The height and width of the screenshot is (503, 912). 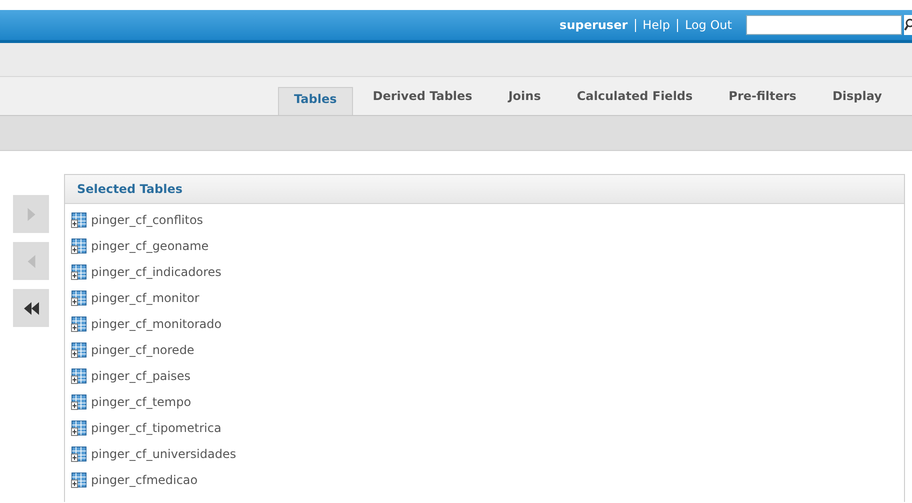 I want to click on search-field, so click(x=824, y=25).